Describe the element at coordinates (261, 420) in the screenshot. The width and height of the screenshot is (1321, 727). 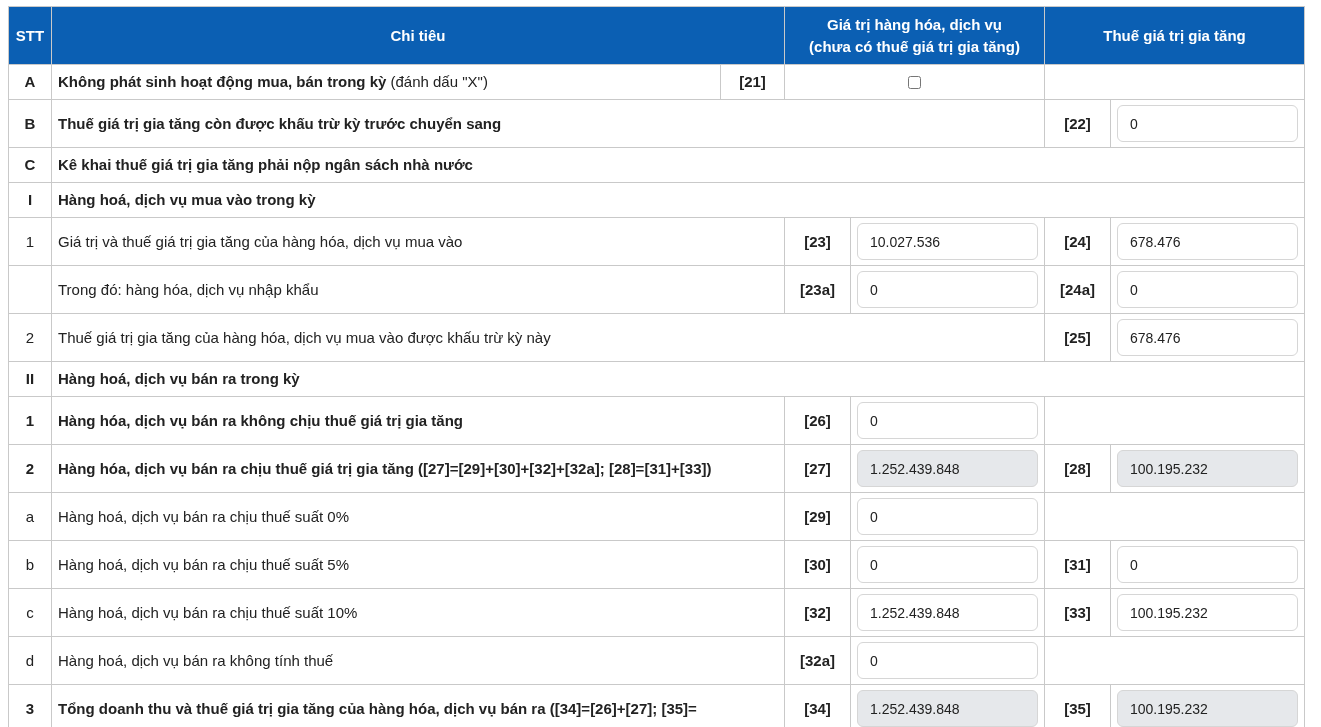
I see `row-label: Hàng hóa, dịch vụ bán ra không chịu thuế giá trị gia tăng` at that location.